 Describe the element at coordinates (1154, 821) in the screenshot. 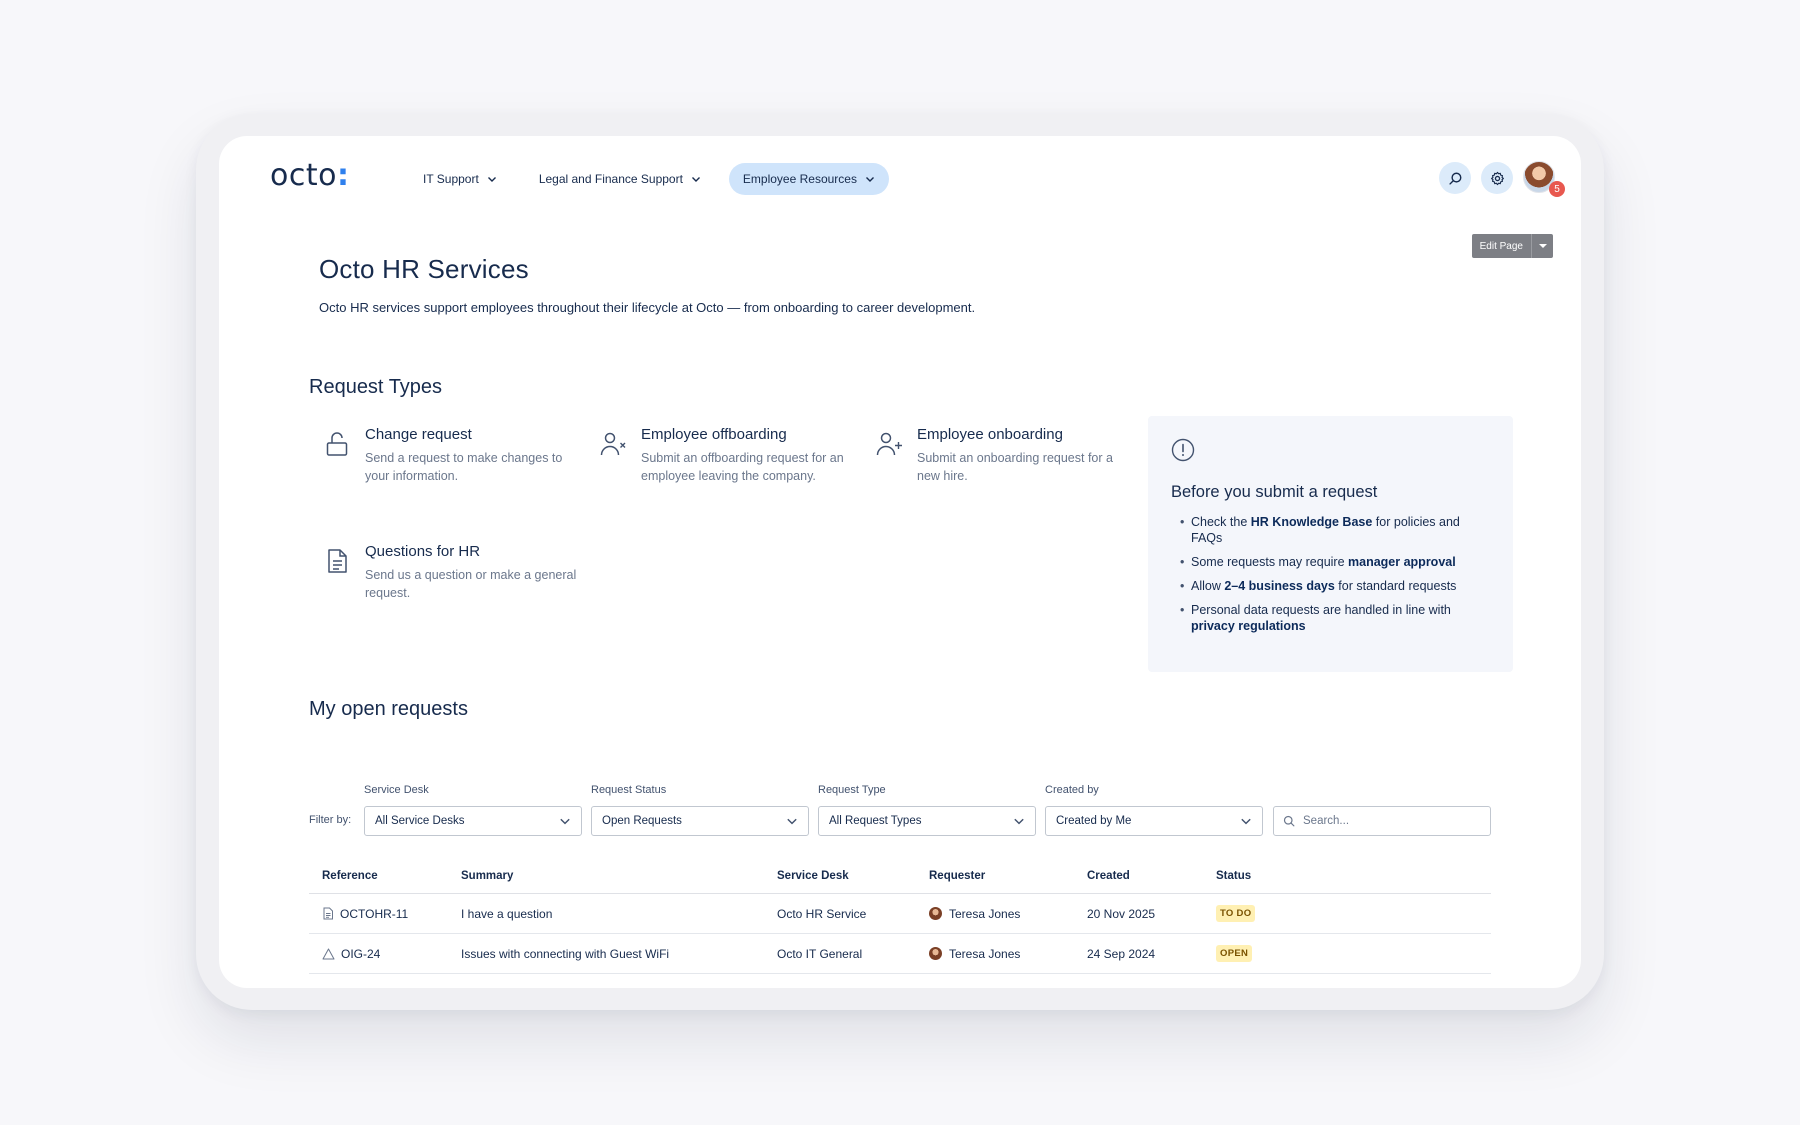

I see `created-by-select: Created by Me` at that location.